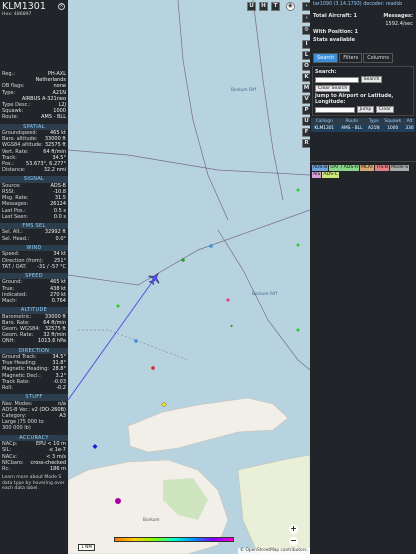 The width and height of the screenshot is (416, 554). What do you see at coordinates (400, 168) in the screenshot?
I see `source-badge-mode-s: Mode-S` at bounding box center [400, 168].